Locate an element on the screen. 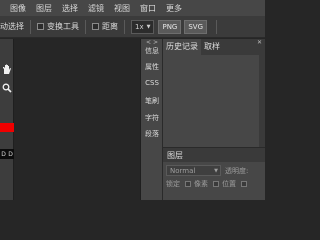  lock-all-checkbox is located at coordinates (244, 184).